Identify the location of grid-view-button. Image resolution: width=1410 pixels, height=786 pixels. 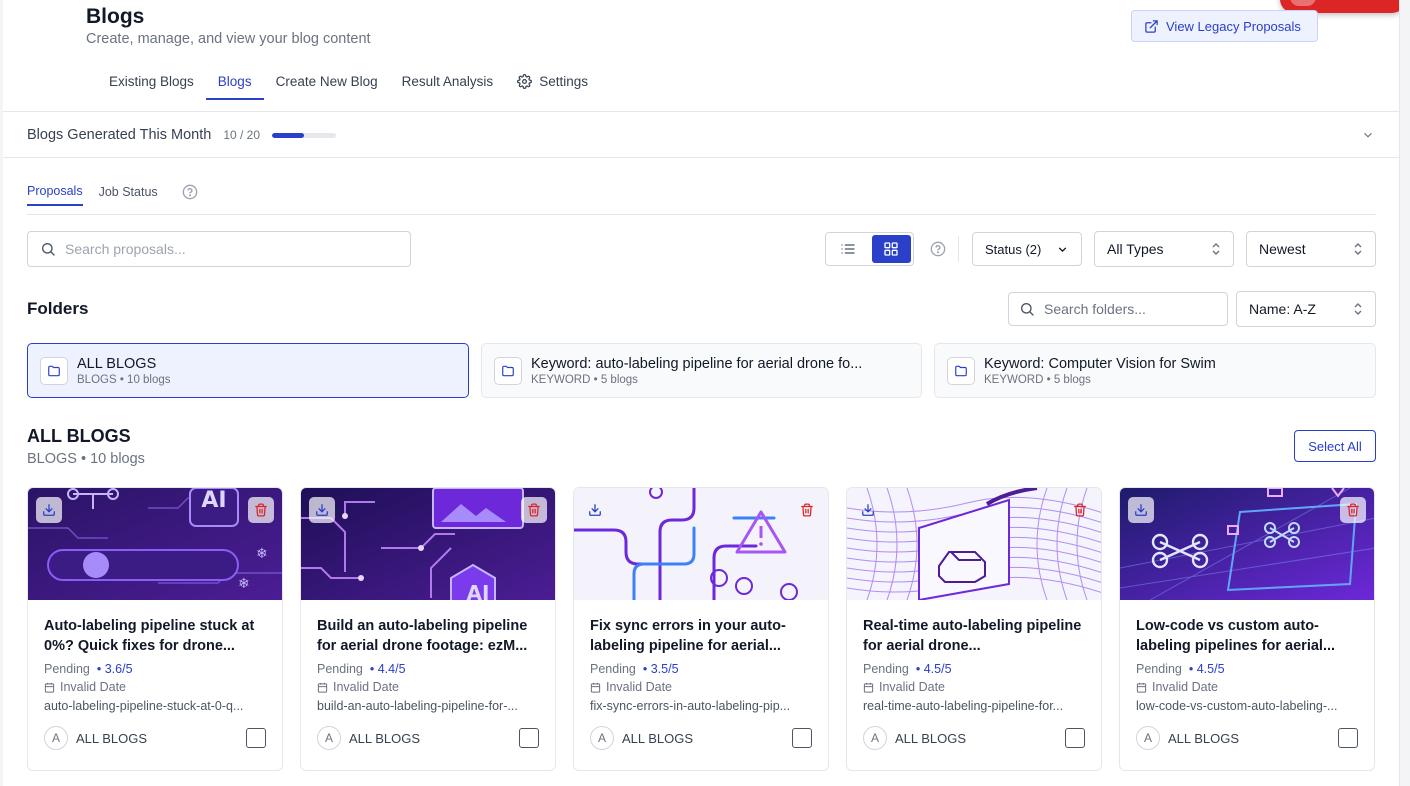
(891, 249).